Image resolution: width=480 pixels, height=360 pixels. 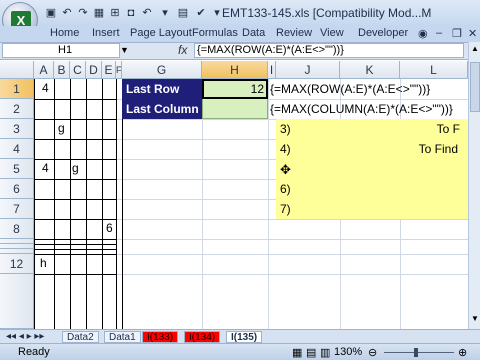 What do you see at coordinates (45, 168) in the screenshot?
I see `cell-a5: 4` at bounding box center [45, 168].